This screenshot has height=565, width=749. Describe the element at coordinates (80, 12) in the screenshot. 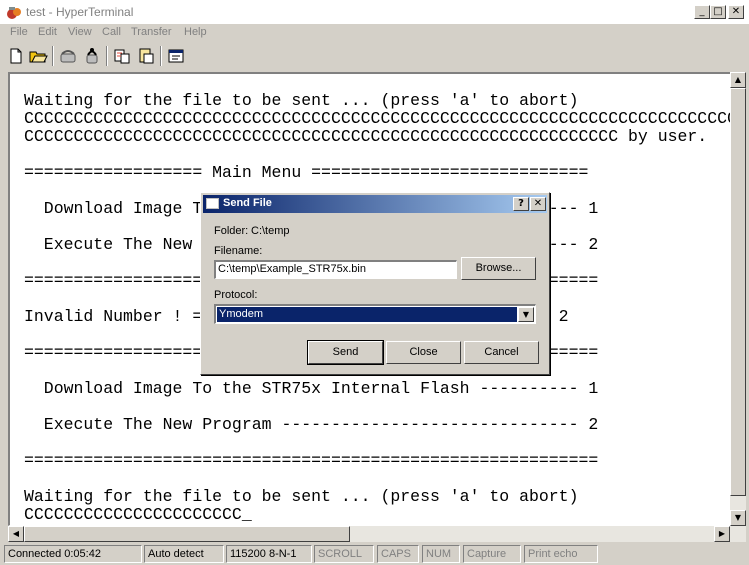

I see `window-title: test - HyperTerminal` at that location.